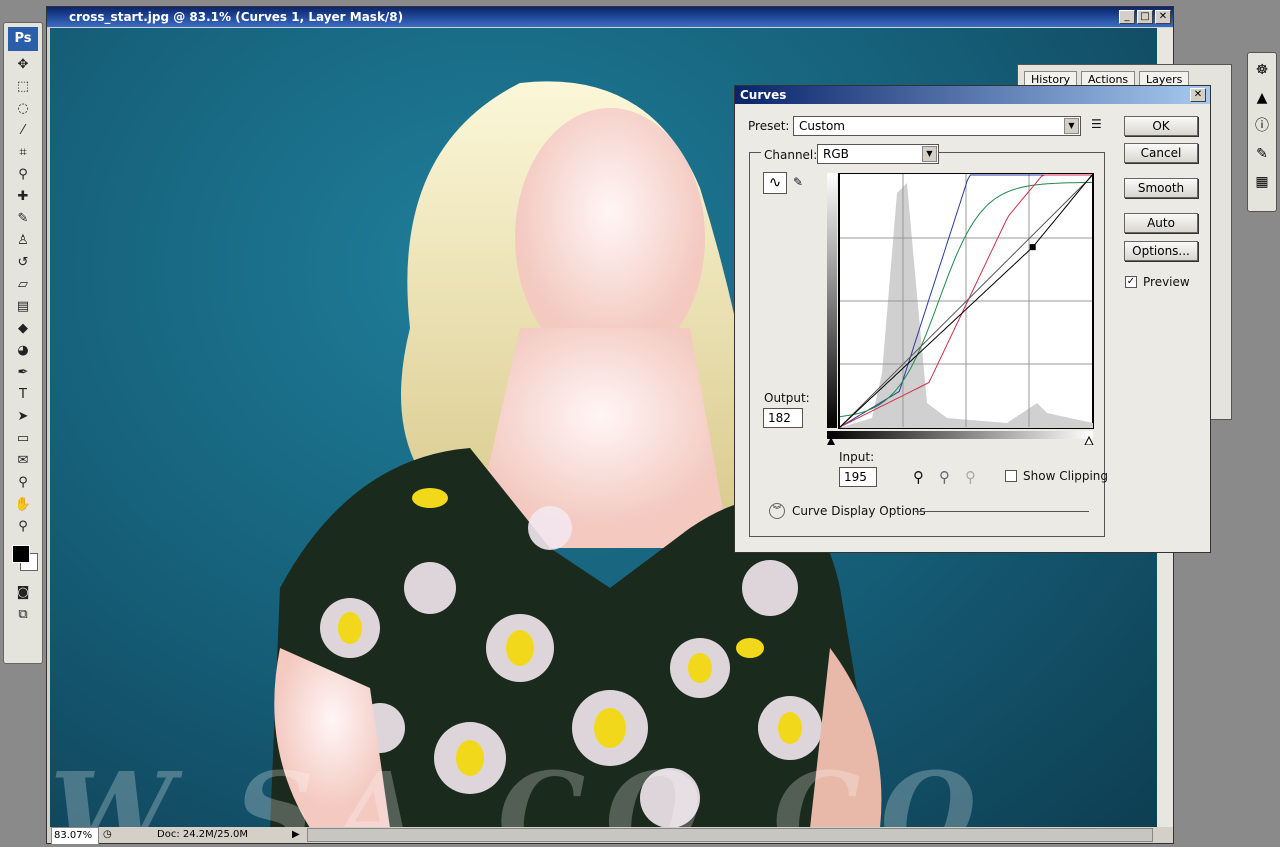 The width and height of the screenshot is (1280, 847). I want to click on curves-graph, so click(961, 309).